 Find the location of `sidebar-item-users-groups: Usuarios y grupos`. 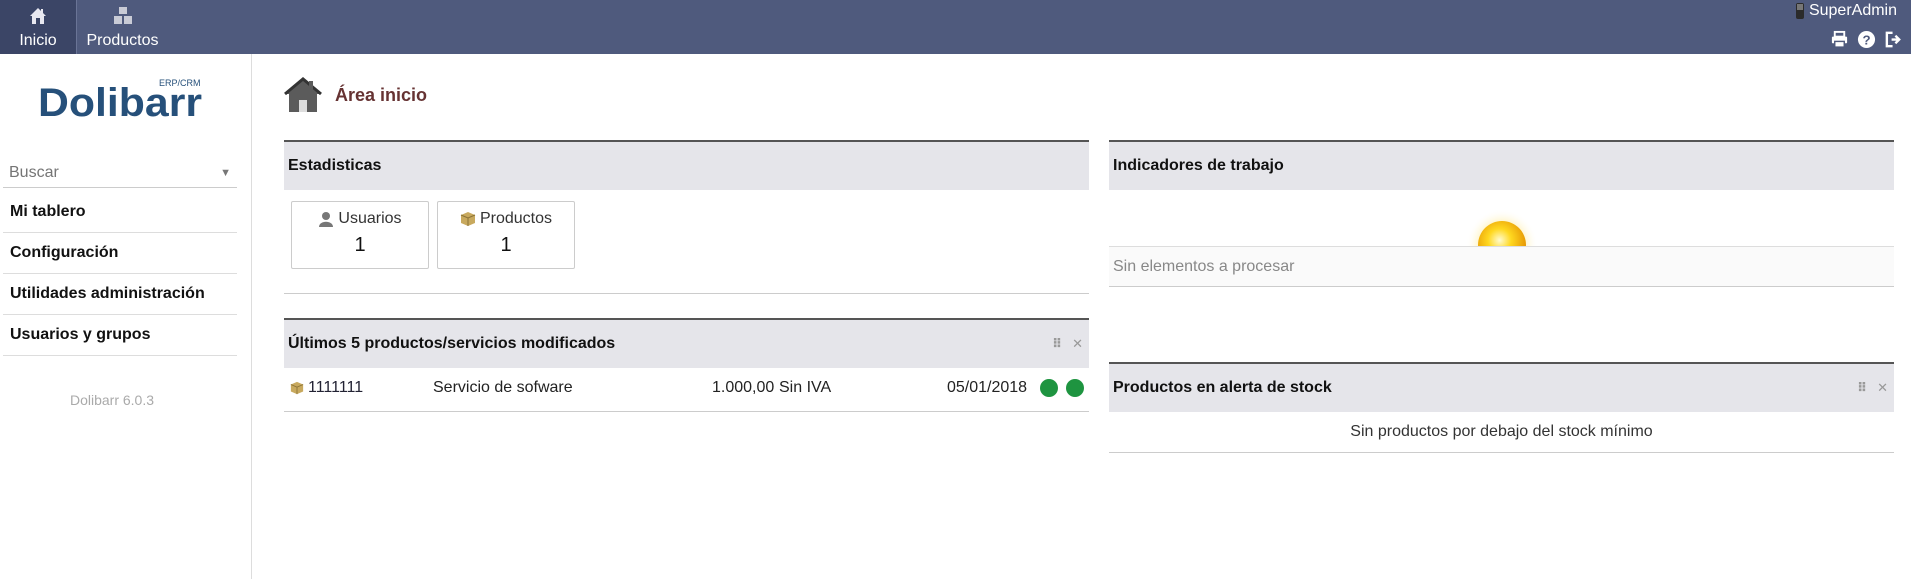

sidebar-item-users-groups: Usuarios y grupos is located at coordinates (120, 335).